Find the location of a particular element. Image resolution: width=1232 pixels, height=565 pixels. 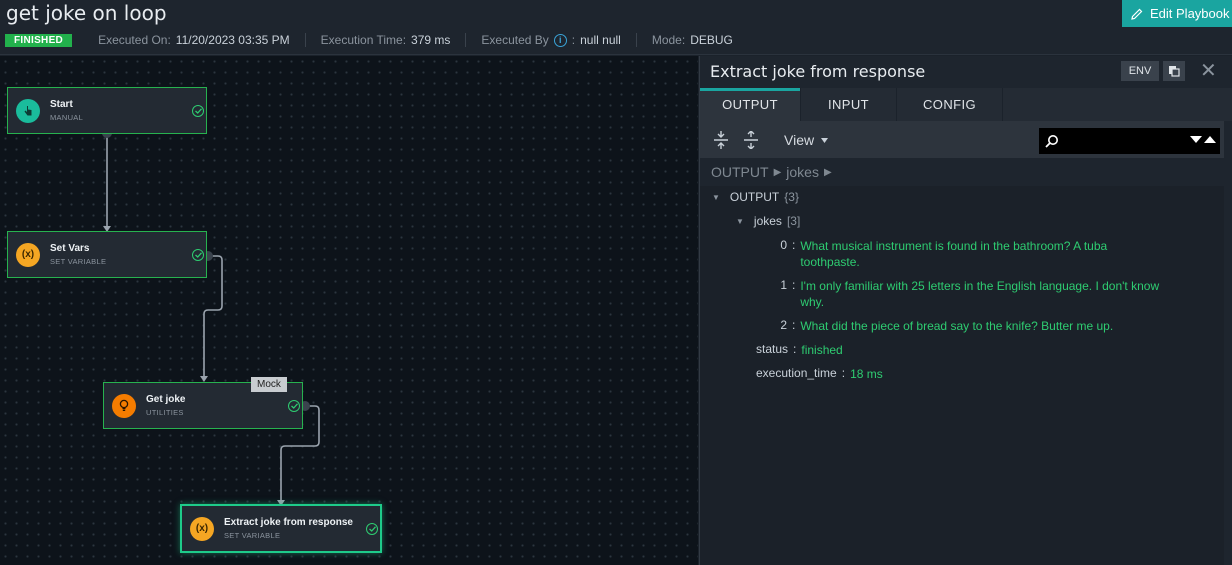

output-search is located at coordinates (1129, 141).